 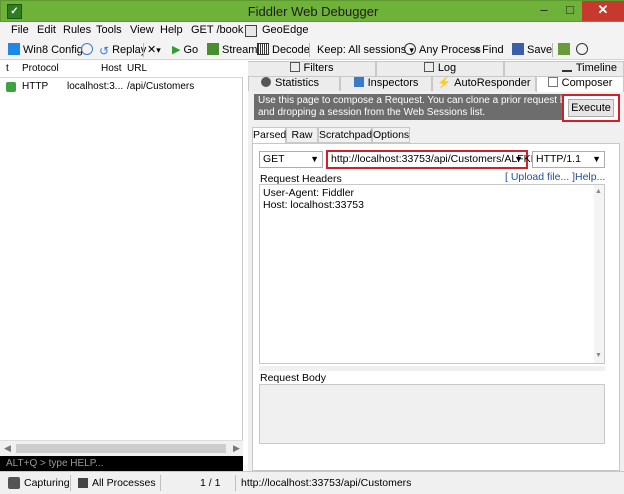 I want to click on session-row: HTTP localhost:3... /api/Customers, so click(x=121, y=86).